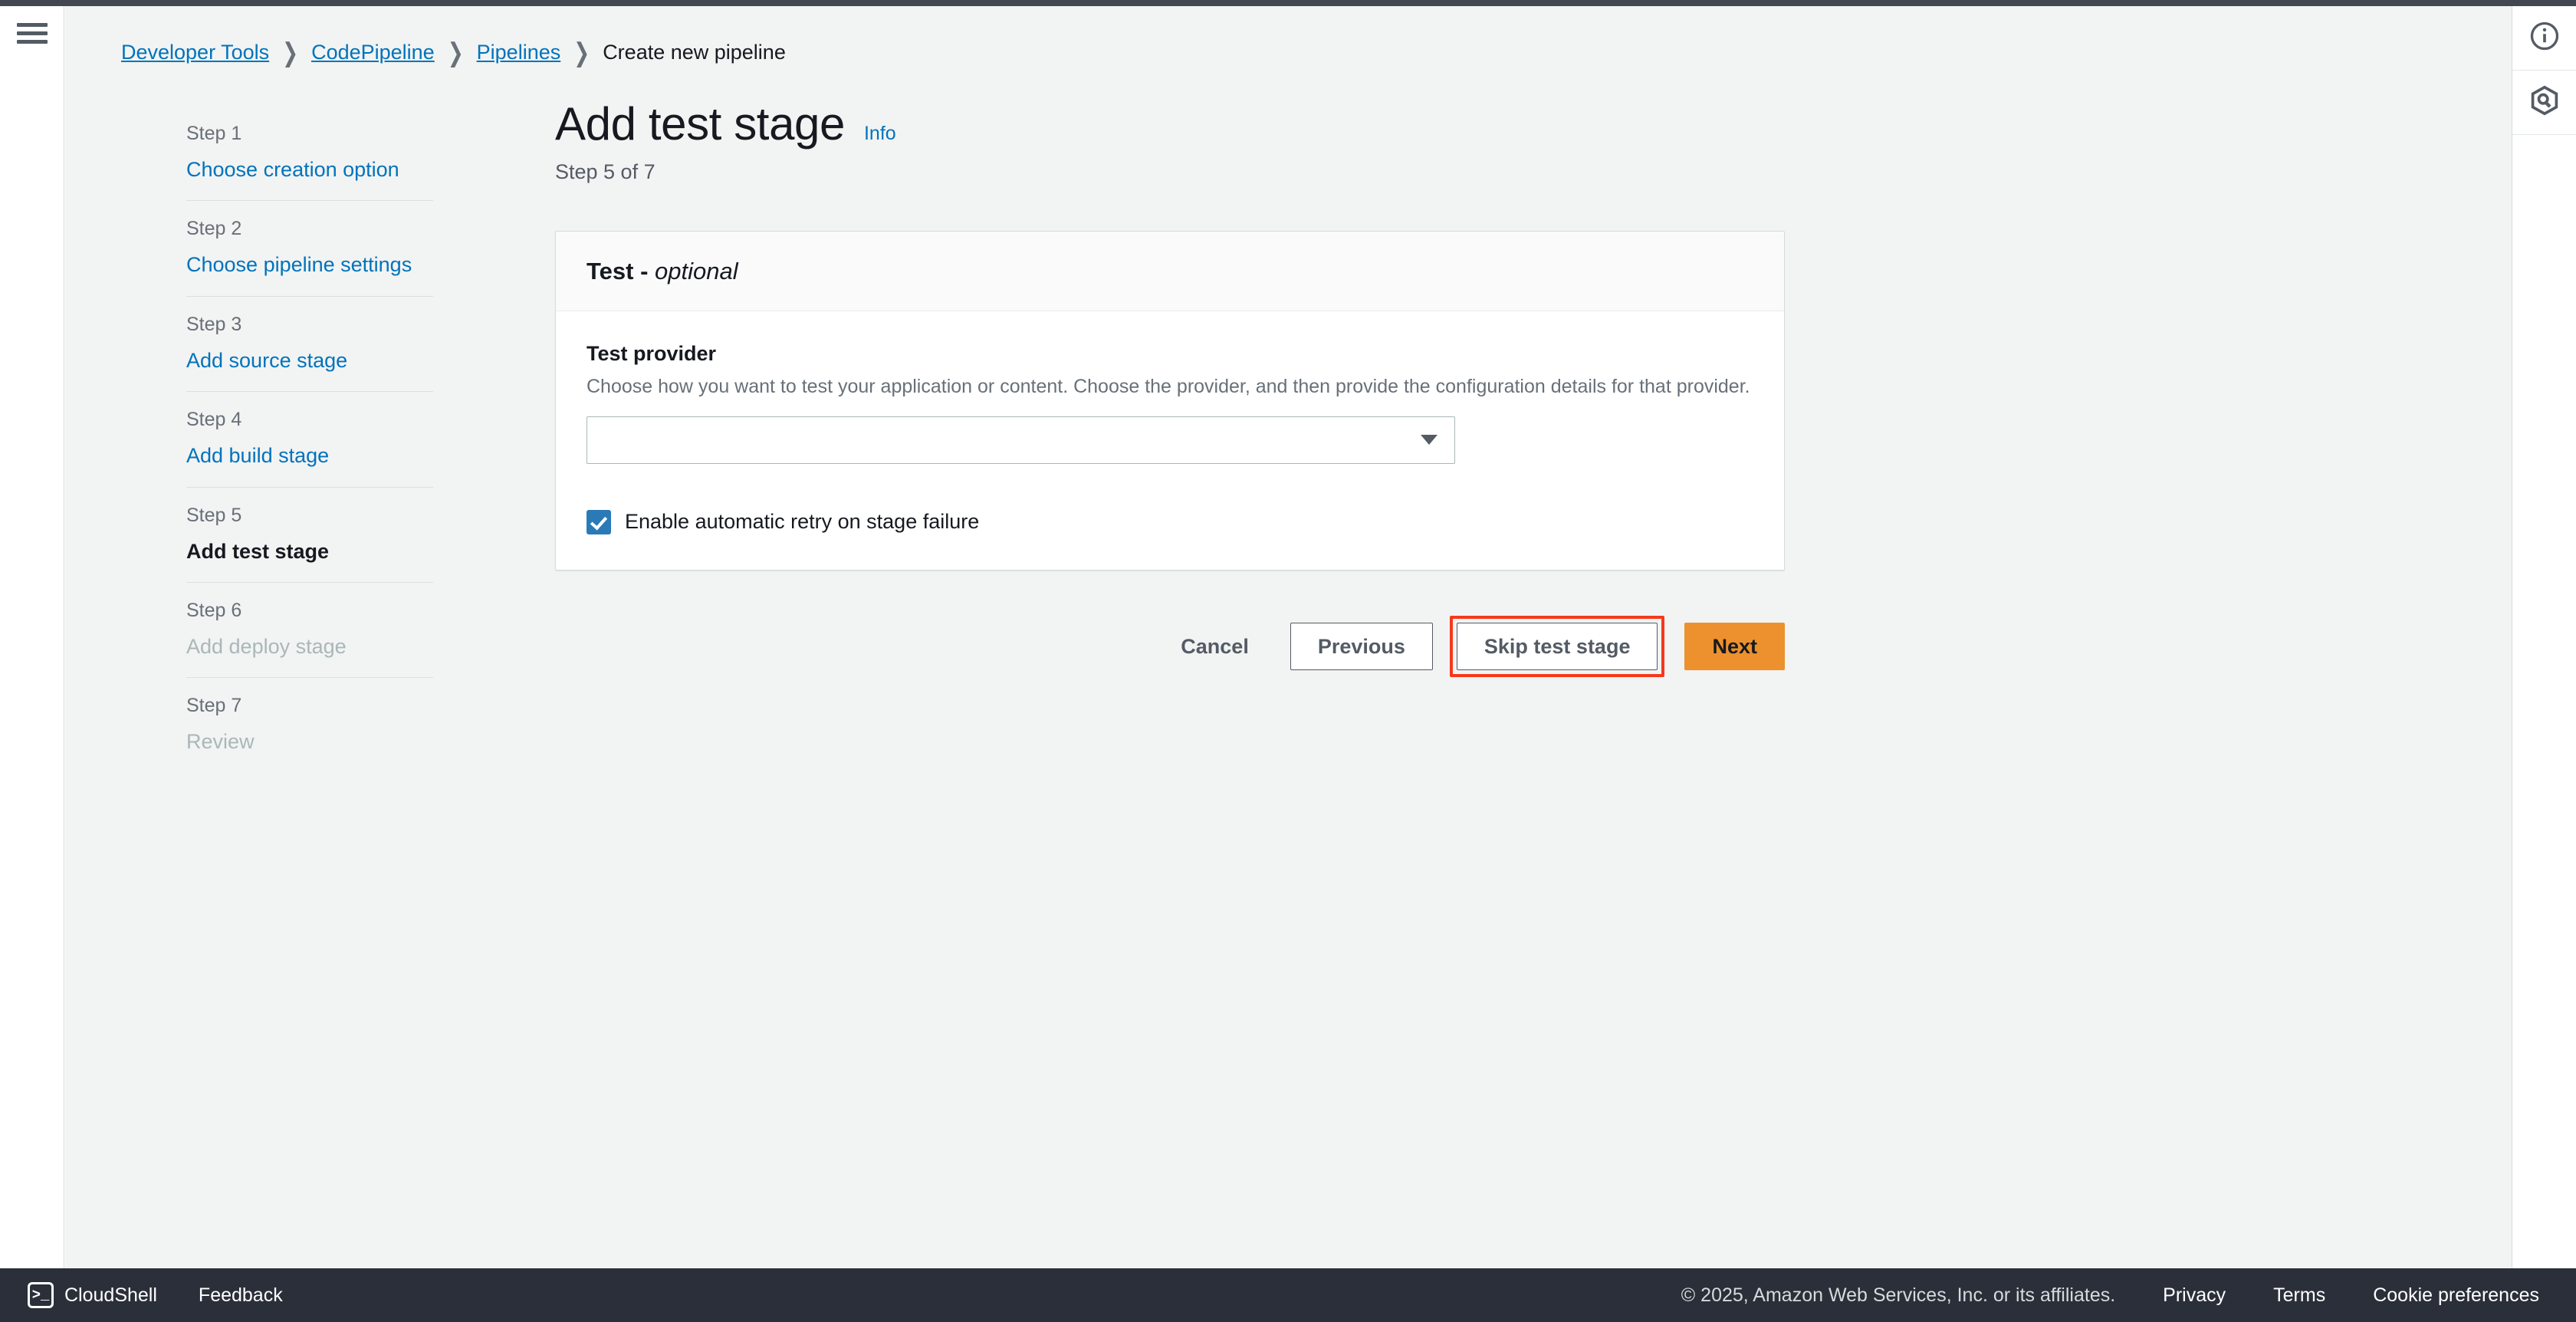  I want to click on amazon-q-button, so click(2544, 103).